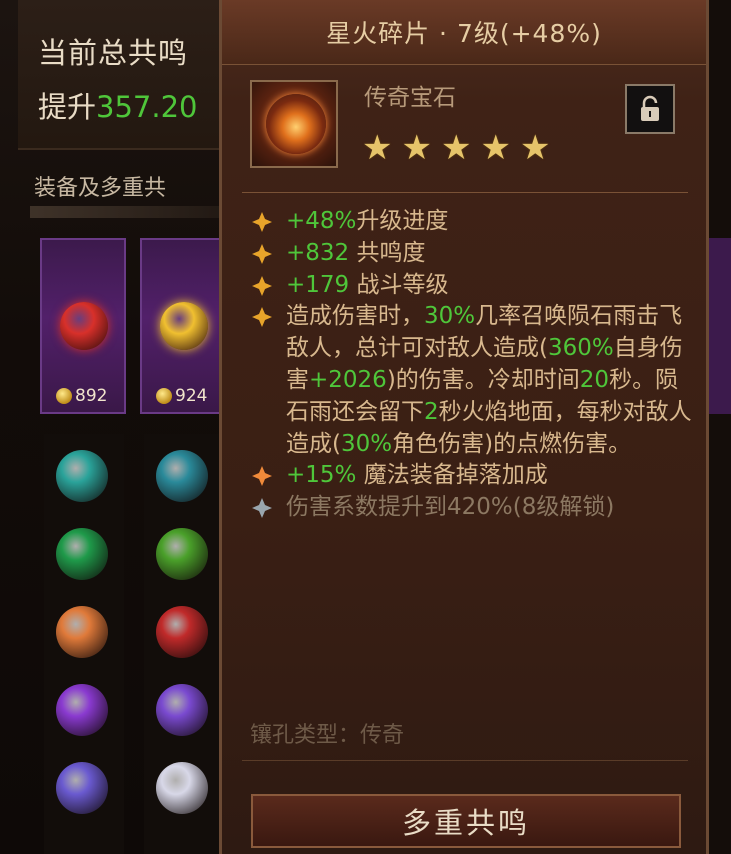 The height and width of the screenshot is (854, 731). I want to click on gem-title: 星火碎片 · 7级(+48%), so click(464, 33).